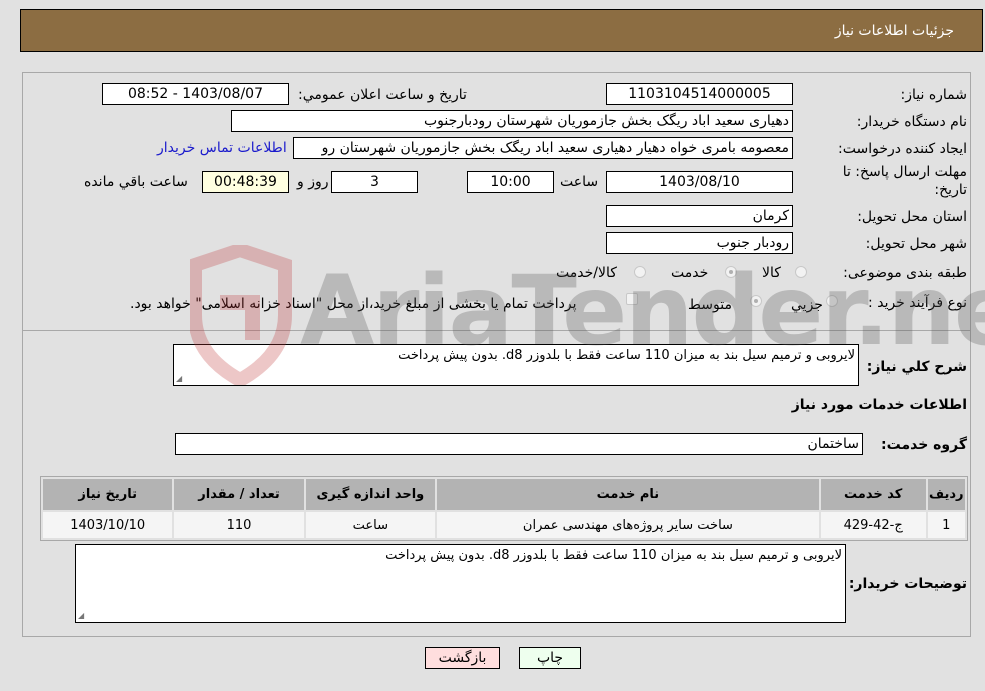 This screenshot has height=691, width=985. What do you see at coordinates (374, 182) in the screenshot?
I see `remaining-days-field: 3` at bounding box center [374, 182].